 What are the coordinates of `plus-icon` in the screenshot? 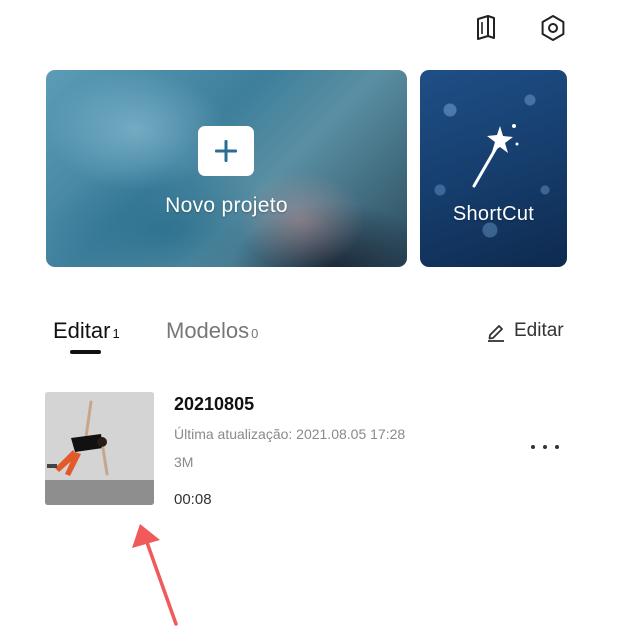 It's located at (226, 151).